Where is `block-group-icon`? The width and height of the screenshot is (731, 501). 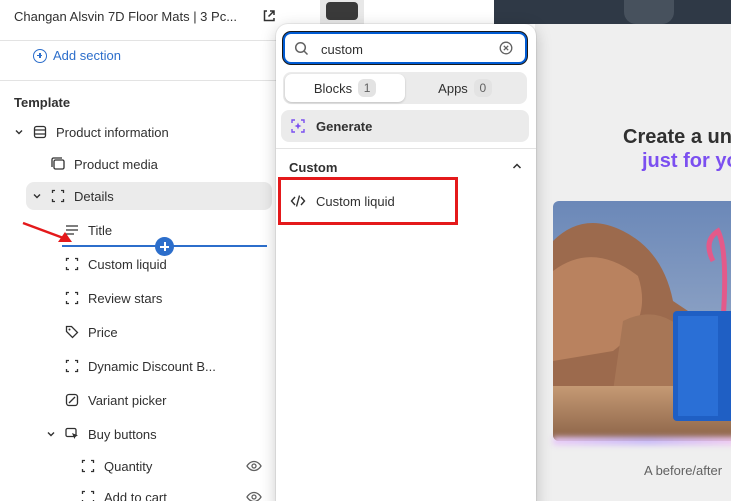 block-group-icon is located at coordinates (58, 196).